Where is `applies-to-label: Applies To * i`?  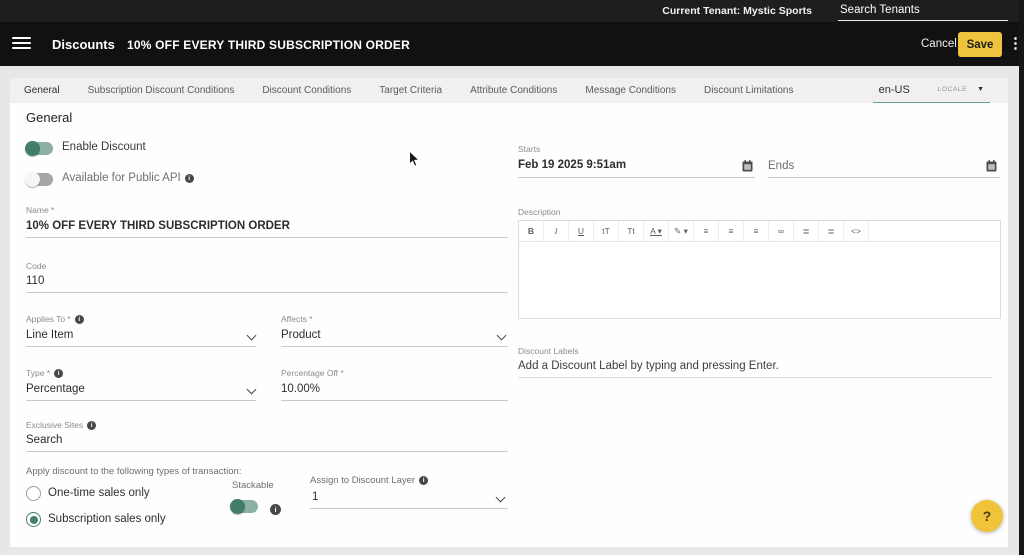
applies-to-label: Applies To * i is located at coordinates (55, 319).